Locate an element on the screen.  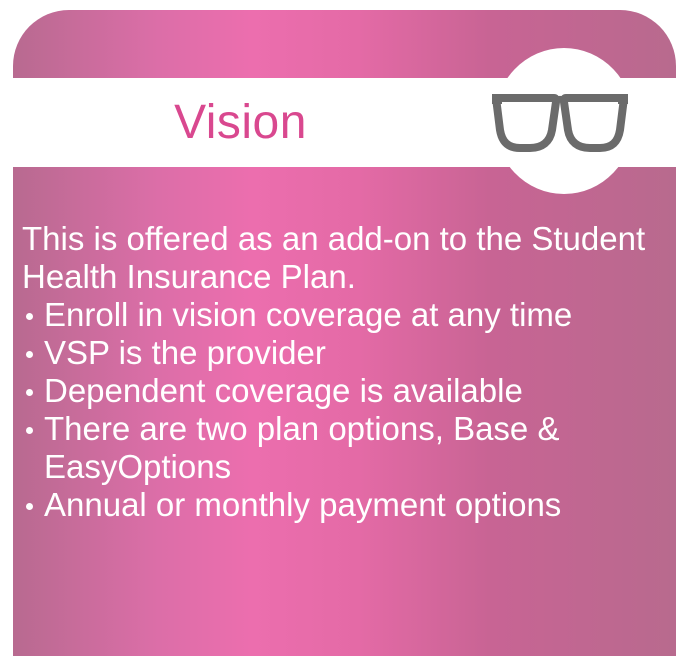
eyeglasses-icon is located at coordinates (560, 123).